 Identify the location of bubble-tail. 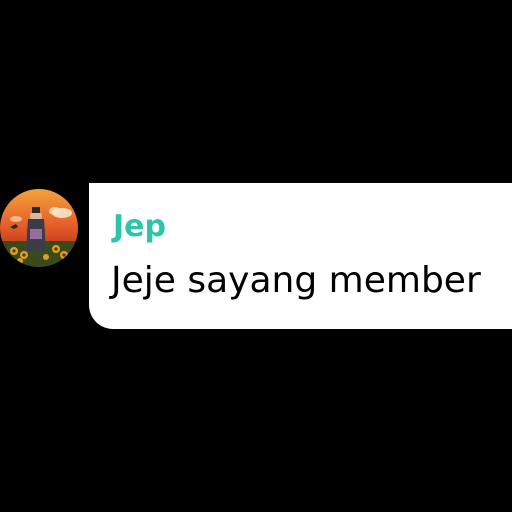
(101, 195).